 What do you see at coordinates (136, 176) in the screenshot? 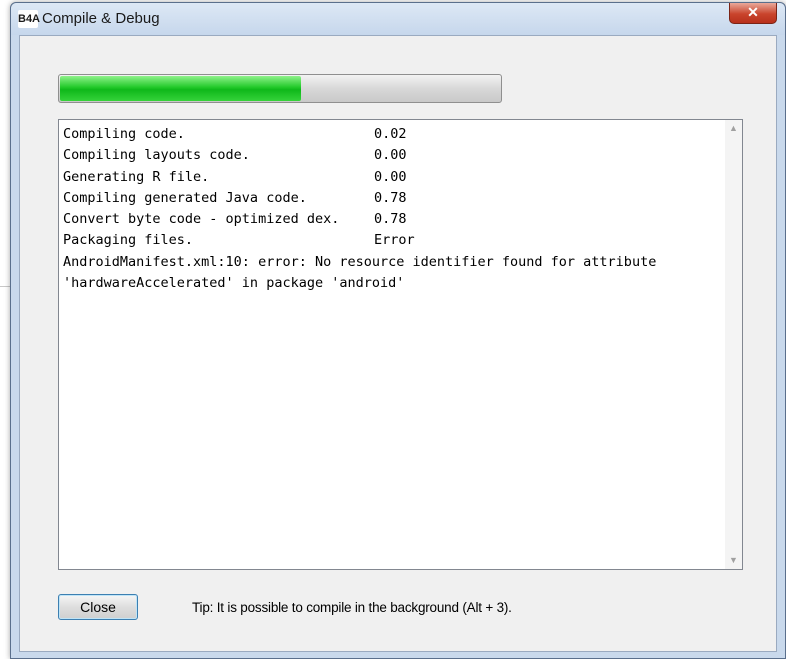
I see `step-label: Generating R file.` at bounding box center [136, 176].